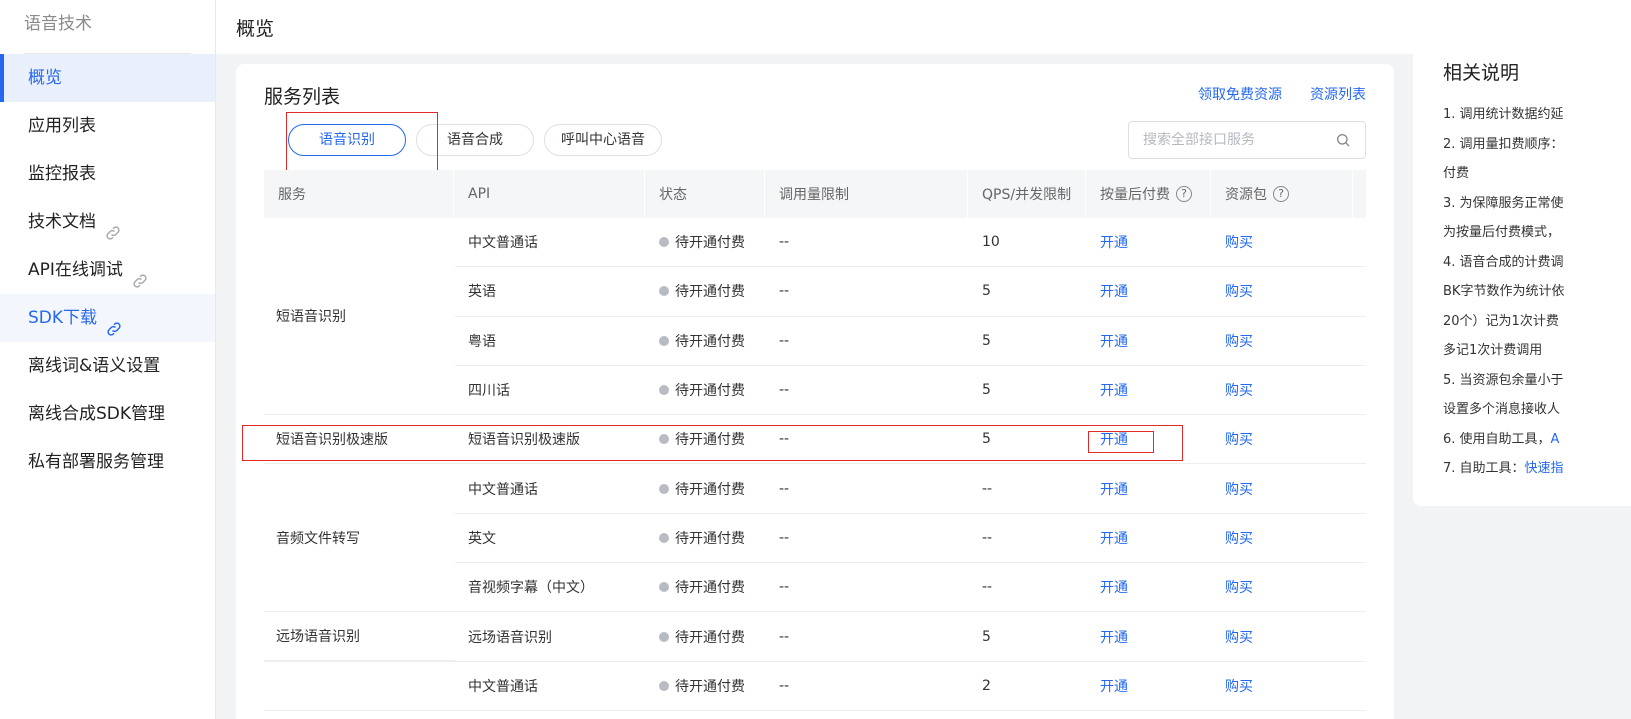 The width and height of the screenshot is (1631, 719). What do you see at coordinates (866, 194) in the screenshot?
I see `col-call-limit: 调用量限制` at bounding box center [866, 194].